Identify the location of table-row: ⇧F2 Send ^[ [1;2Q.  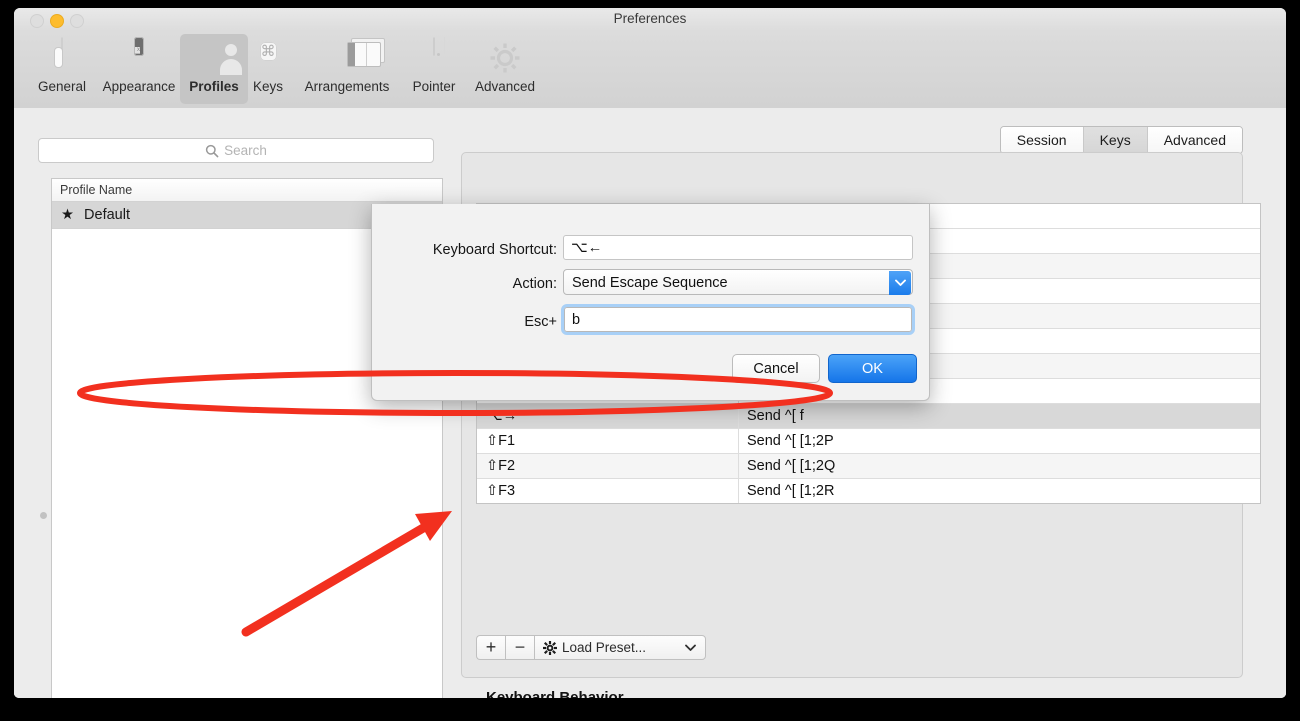
(868, 466).